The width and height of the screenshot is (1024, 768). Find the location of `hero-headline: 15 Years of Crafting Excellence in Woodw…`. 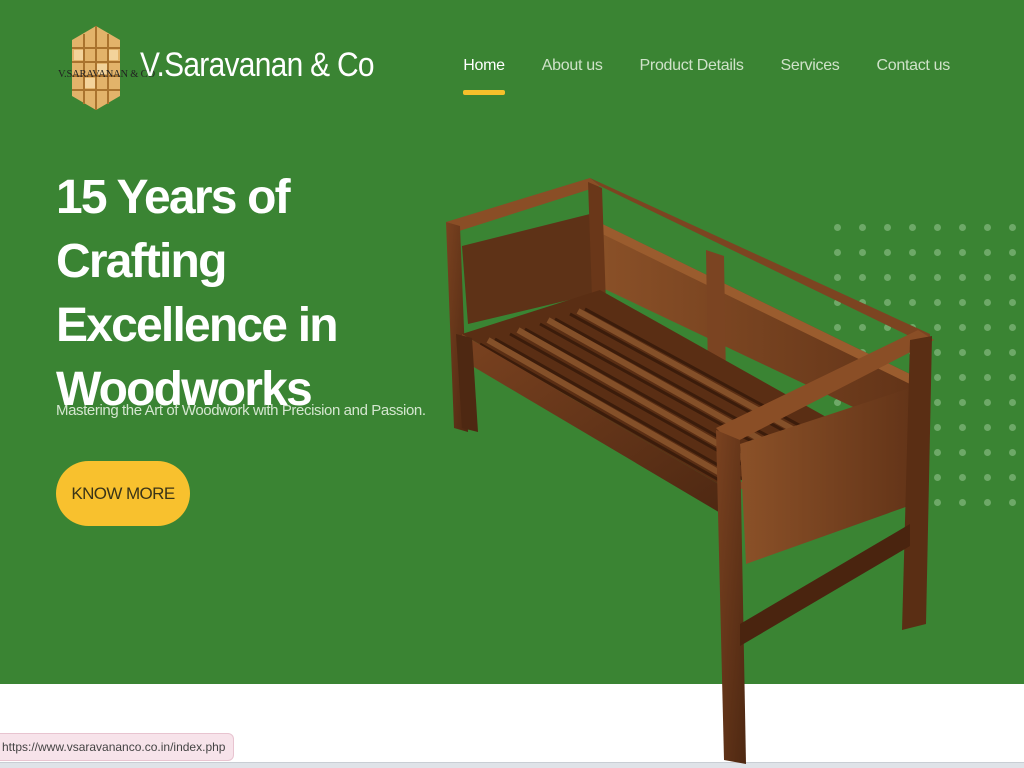

hero-headline: 15 Years of Crafting Excellence in Woodw… is located at coordinates (236, 294).